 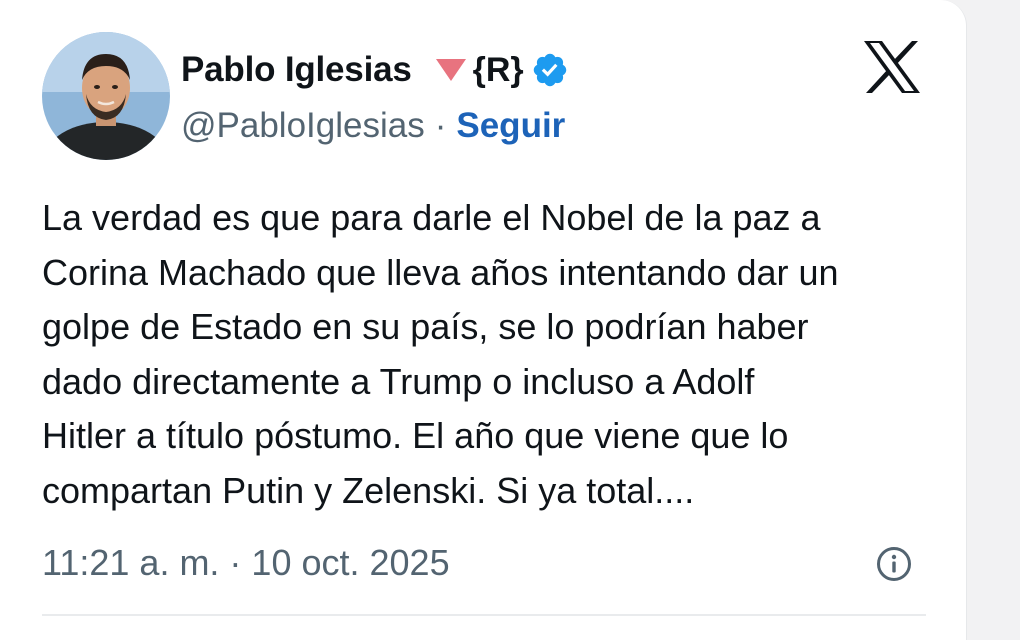 I want to click on info-icon, so click(x=894, y=564).